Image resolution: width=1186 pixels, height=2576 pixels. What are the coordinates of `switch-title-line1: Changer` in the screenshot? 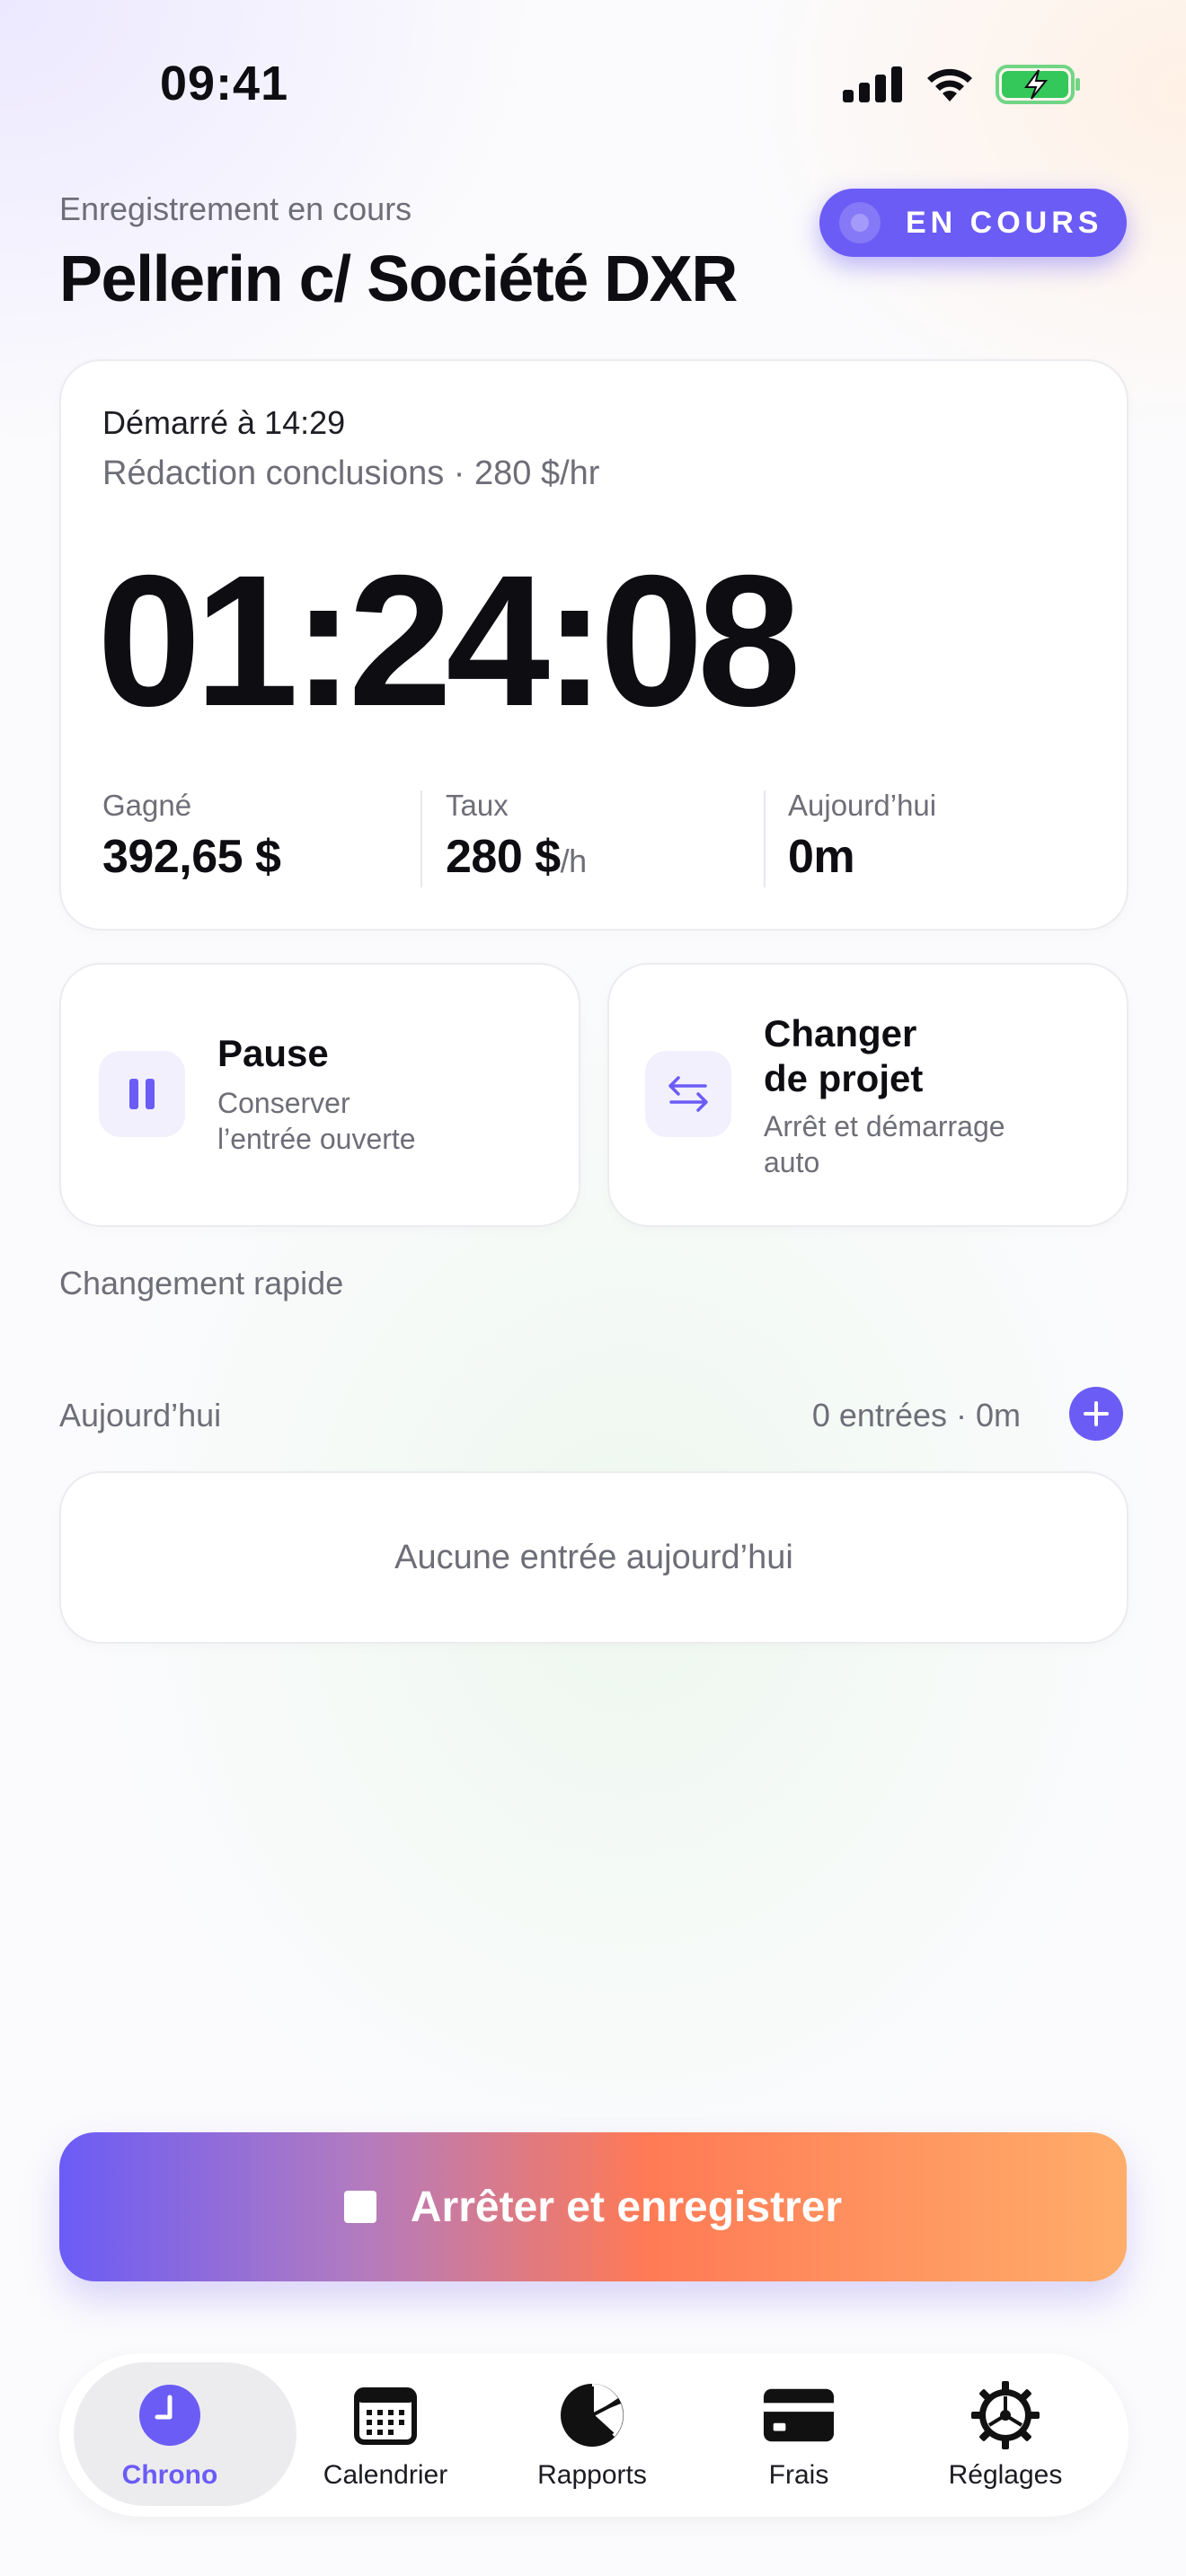 It's located at (840, 1033).